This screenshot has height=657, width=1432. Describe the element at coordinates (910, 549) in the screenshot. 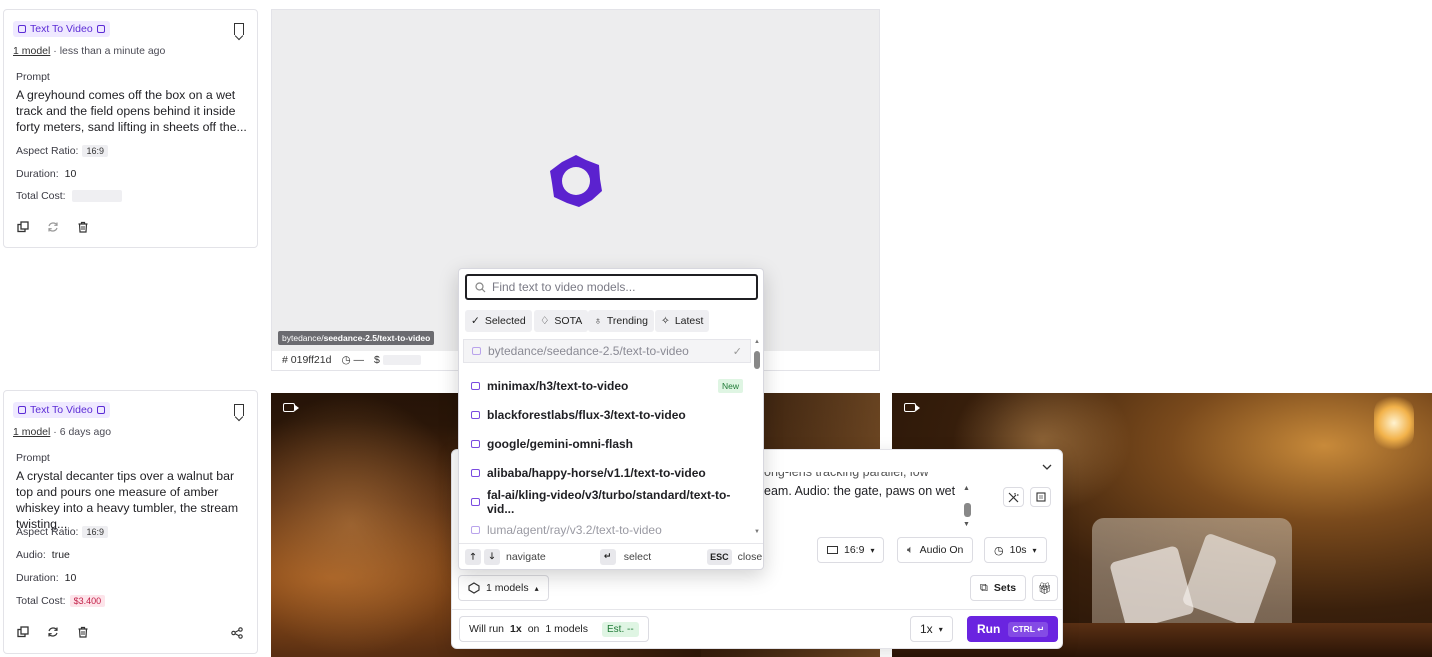

I see `speaker-icon: 🔈︎` at that location.